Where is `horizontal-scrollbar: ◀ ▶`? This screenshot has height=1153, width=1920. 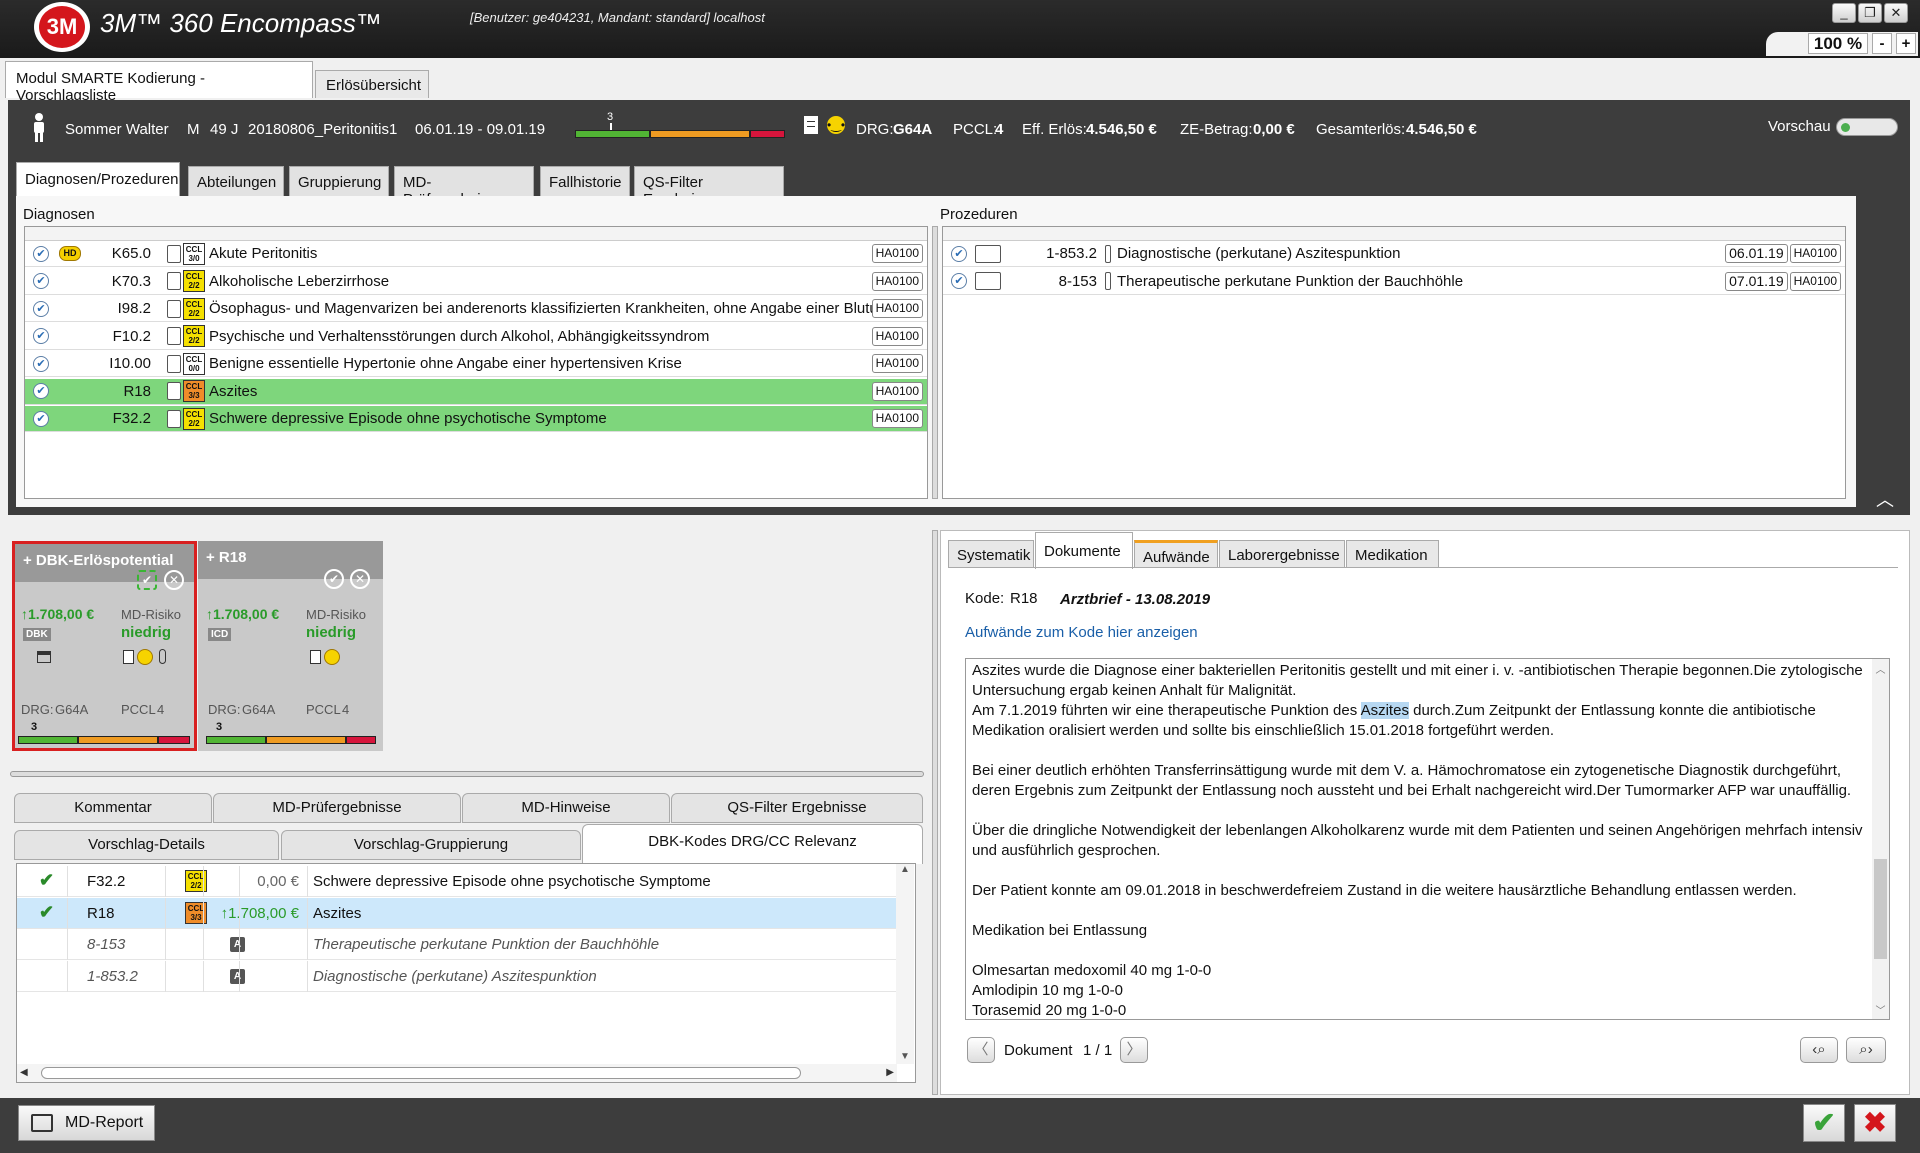
horizontal-scrollbar: ◀ ▶ is located at coordinates (457, 1073).